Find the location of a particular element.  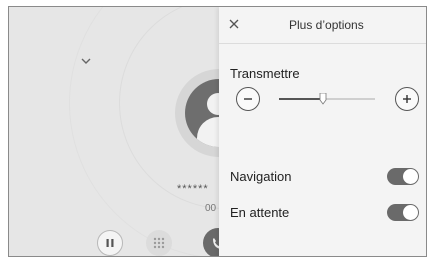

hold-button is located at coordinates (110, 243).